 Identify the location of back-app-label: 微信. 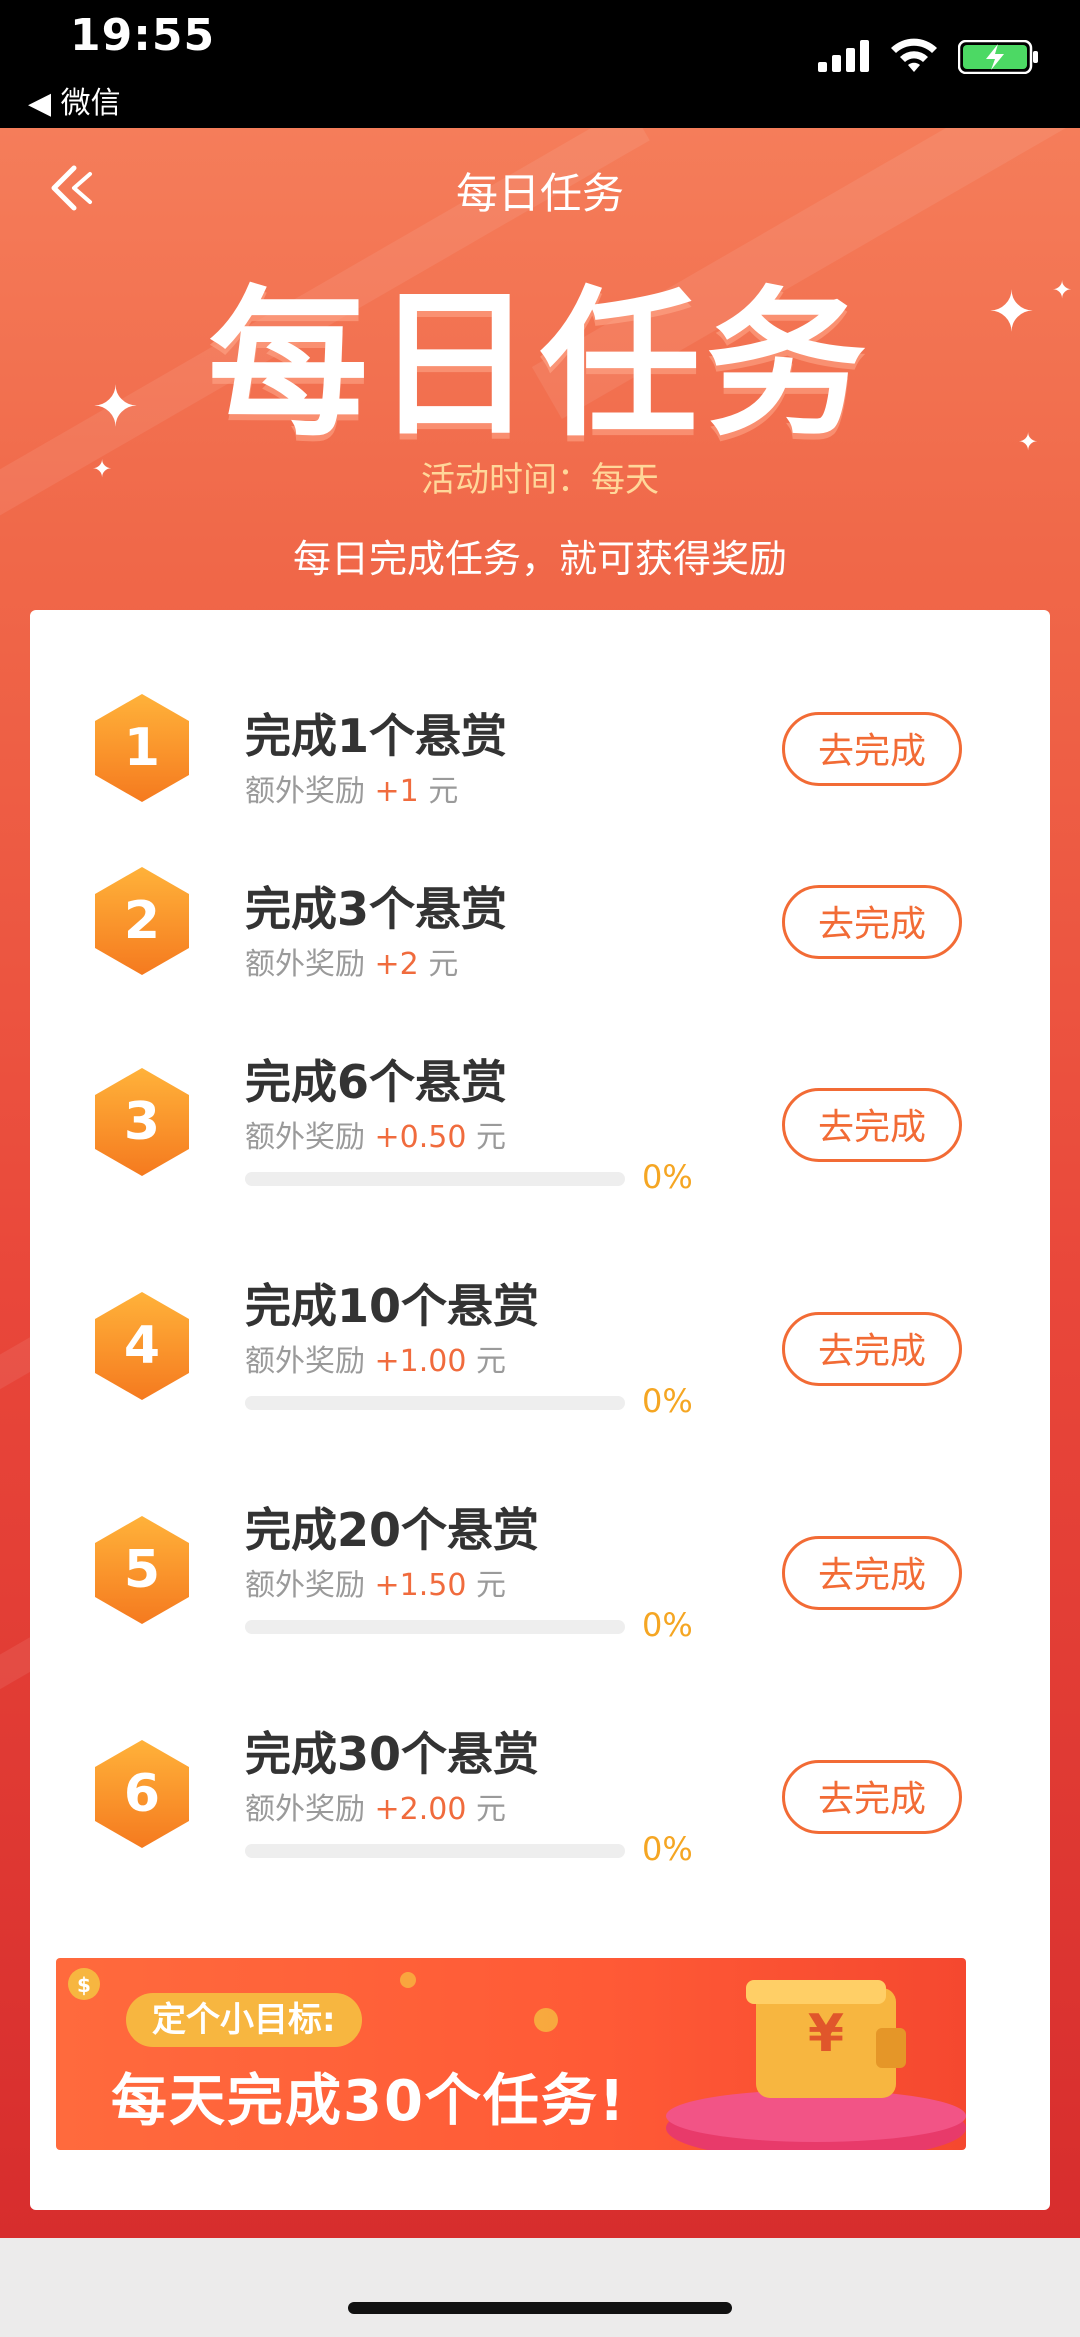
(90, 103).